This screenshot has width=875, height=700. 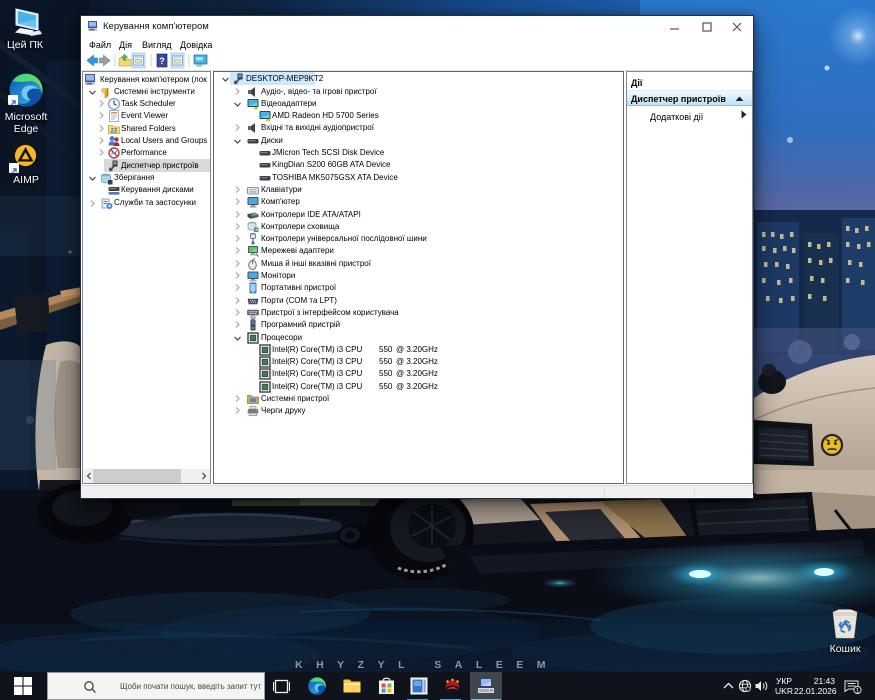 What do you see at coordinates (114, 132) in the screenshot?
I see `svg-text: 22` at bounding box center [114, 132].